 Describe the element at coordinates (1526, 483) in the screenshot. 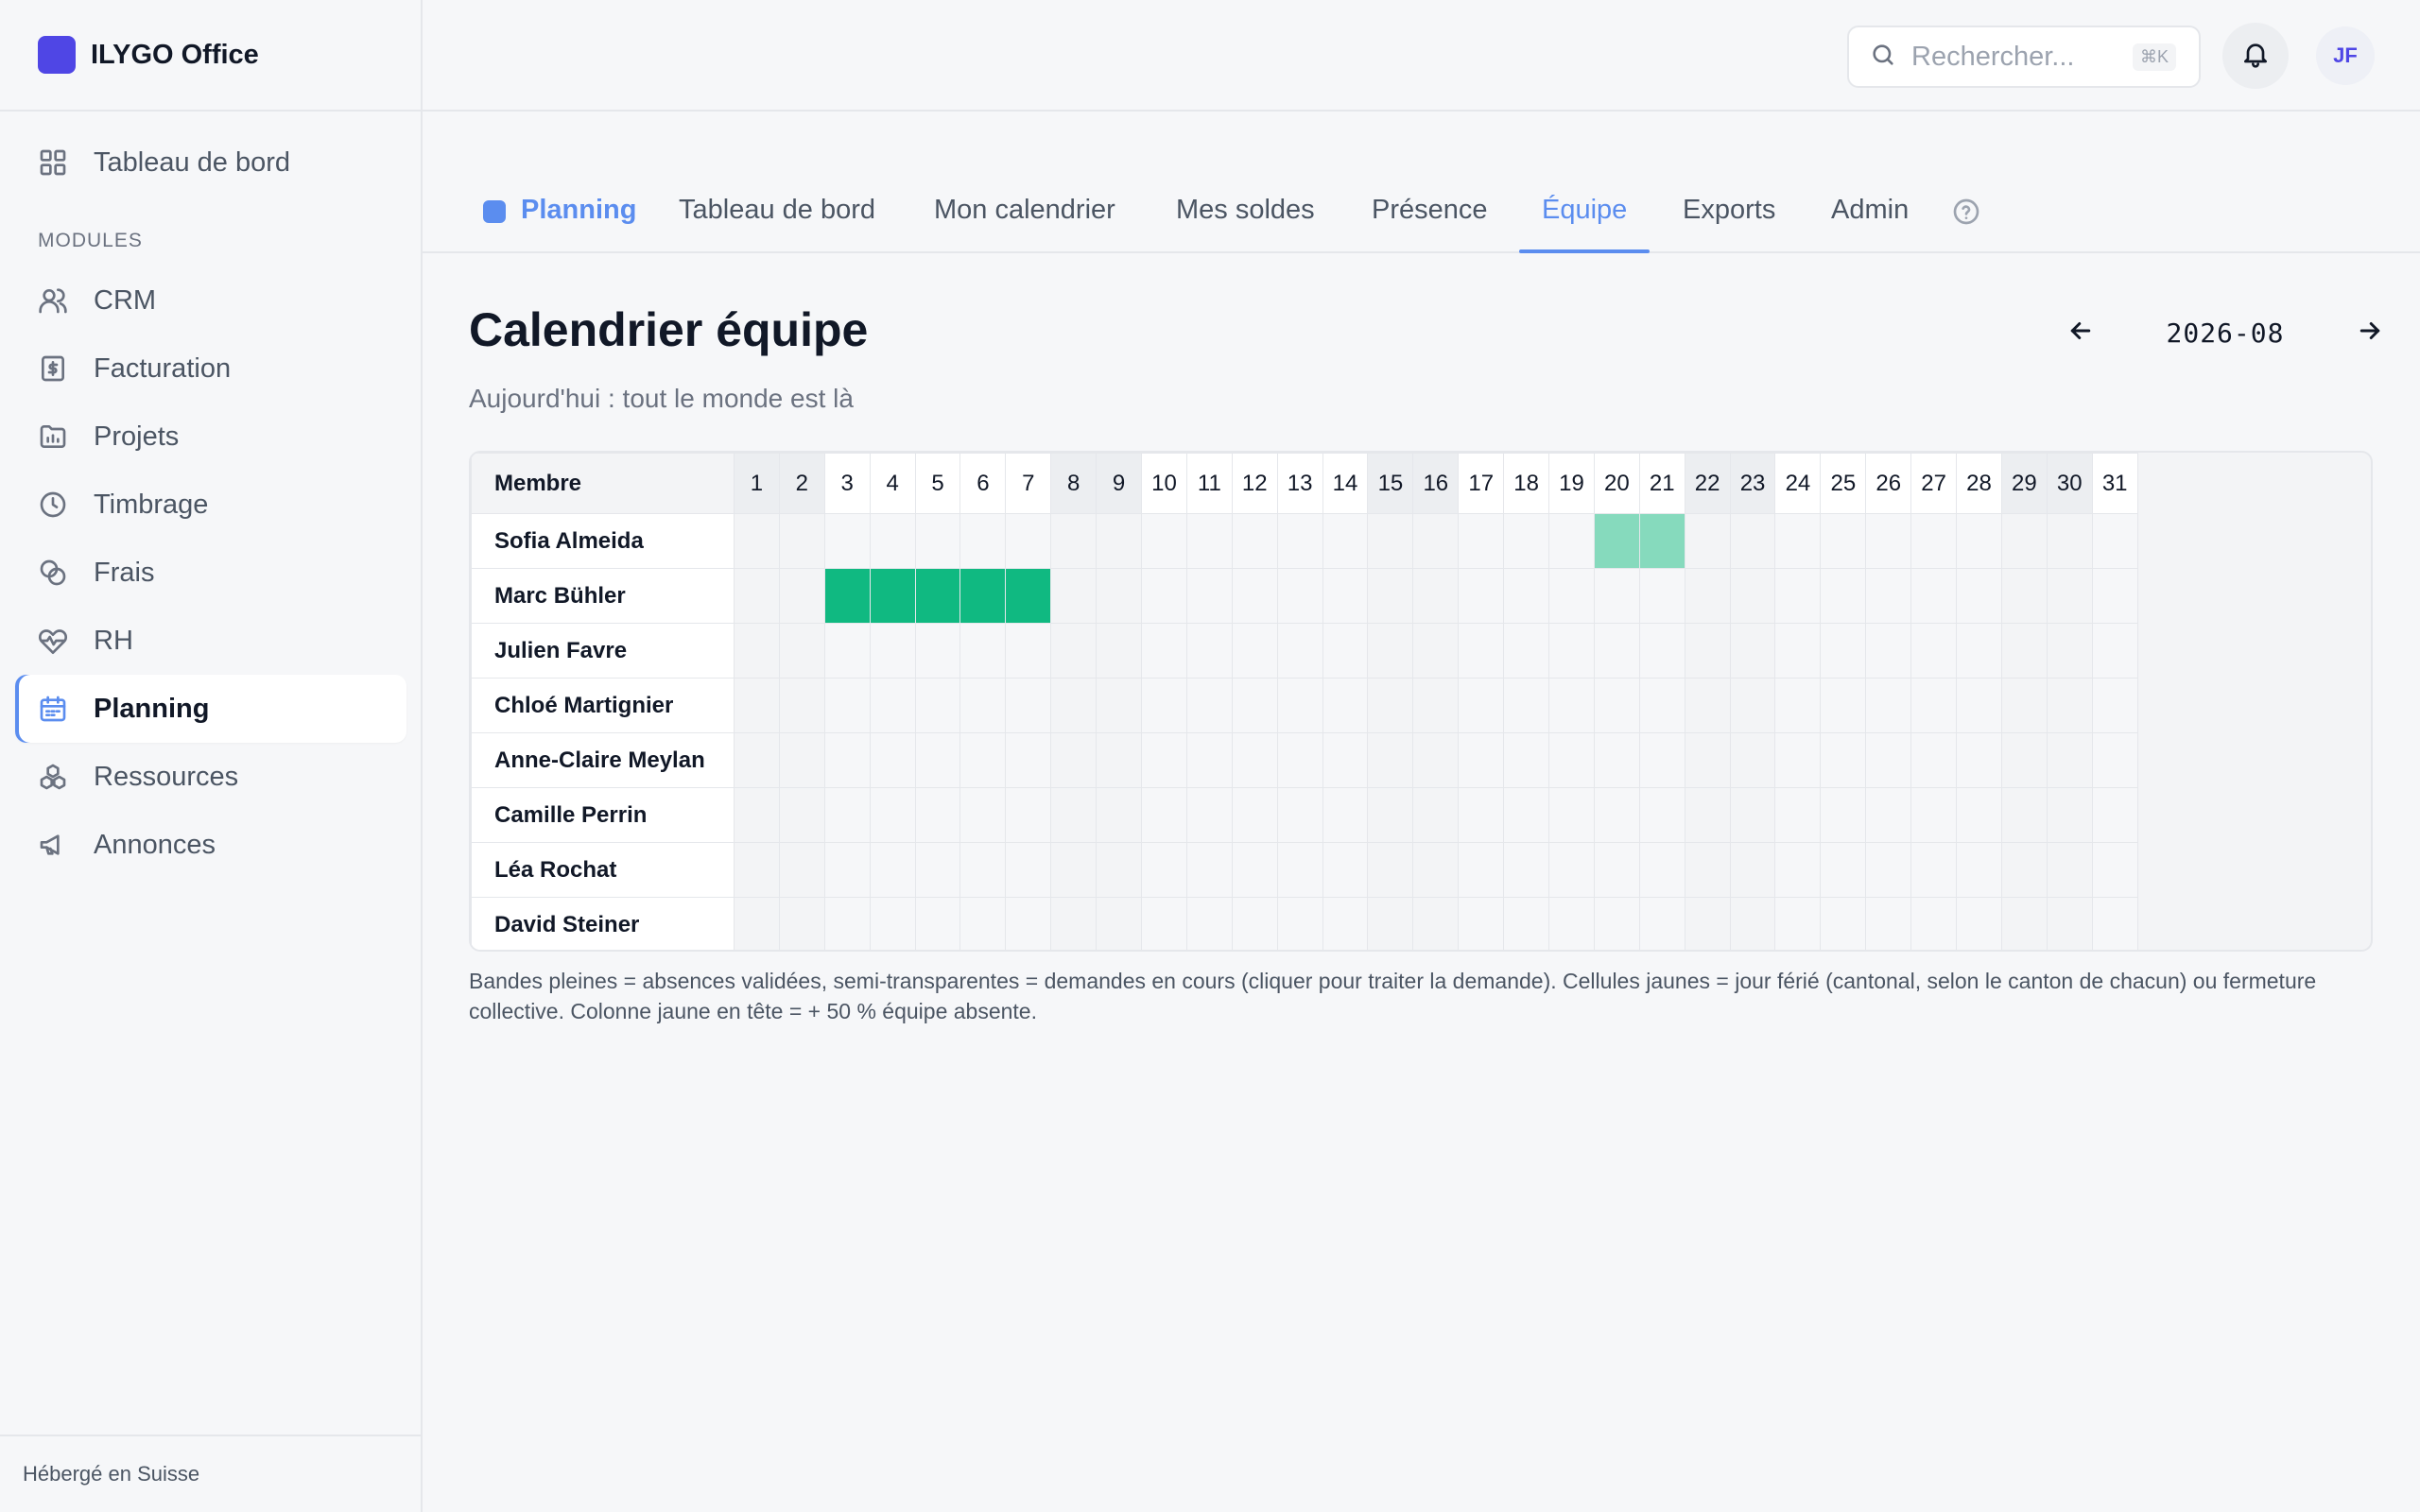

I see `day-header: 18` at that location.